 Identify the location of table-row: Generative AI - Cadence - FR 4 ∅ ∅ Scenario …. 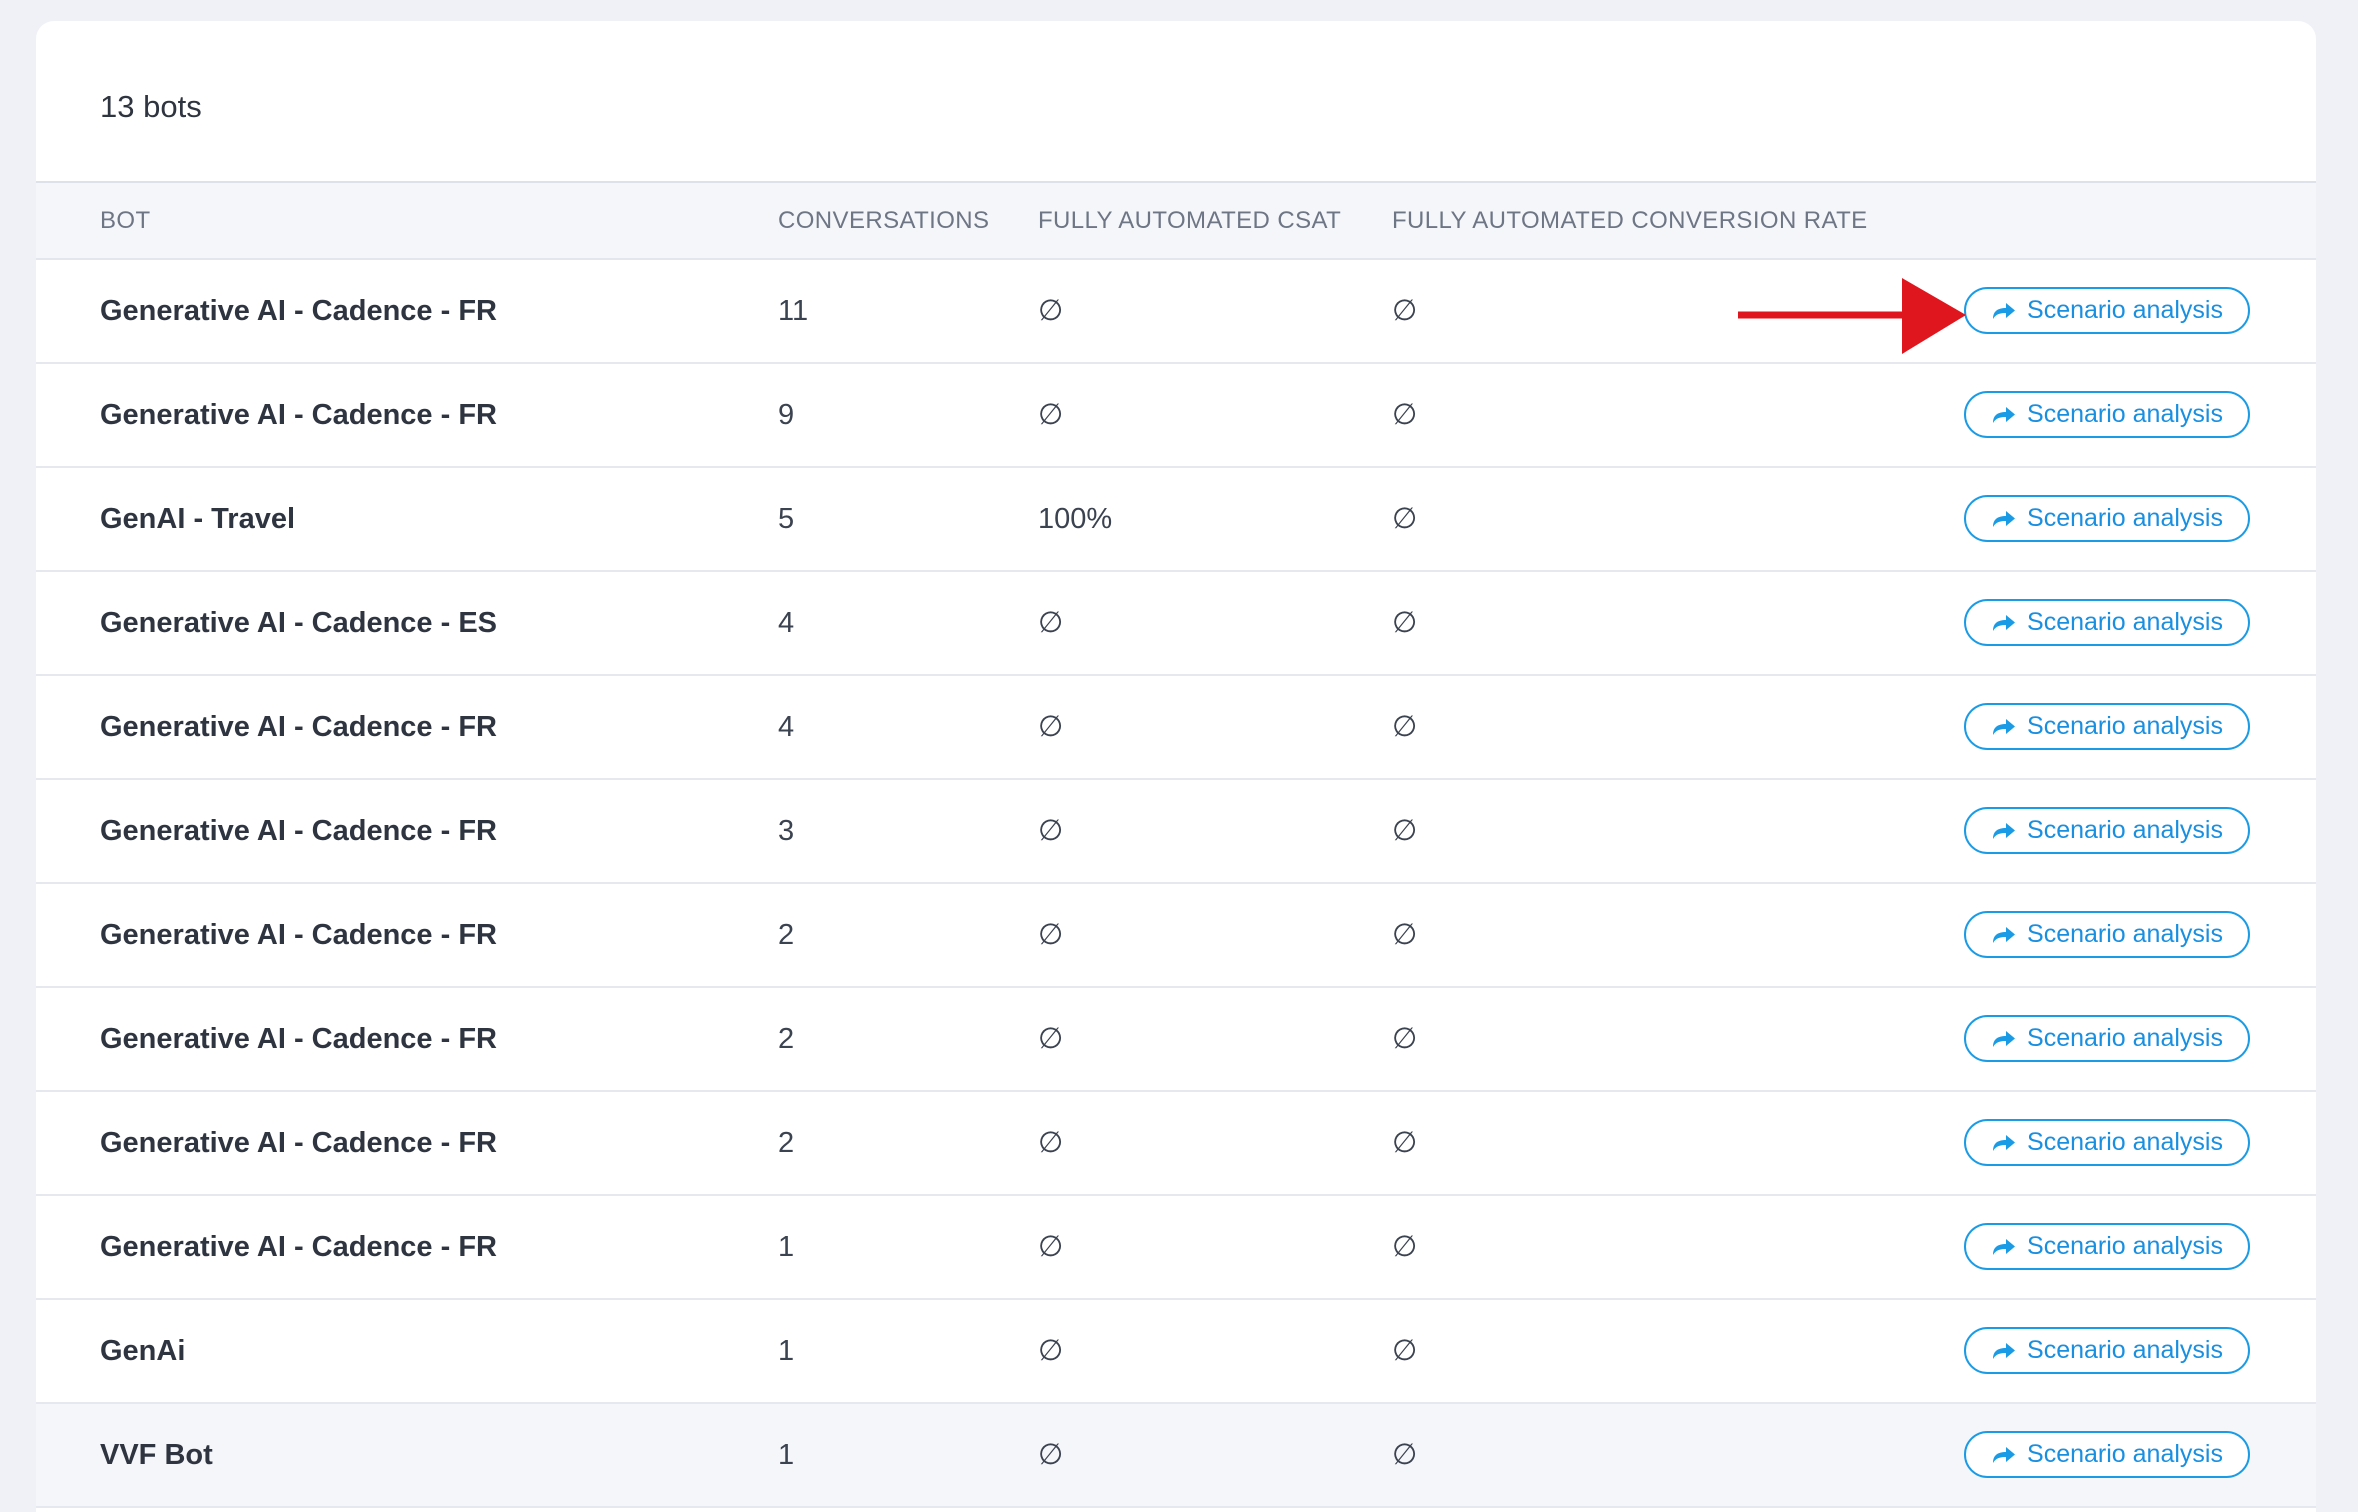
(1176, 728).